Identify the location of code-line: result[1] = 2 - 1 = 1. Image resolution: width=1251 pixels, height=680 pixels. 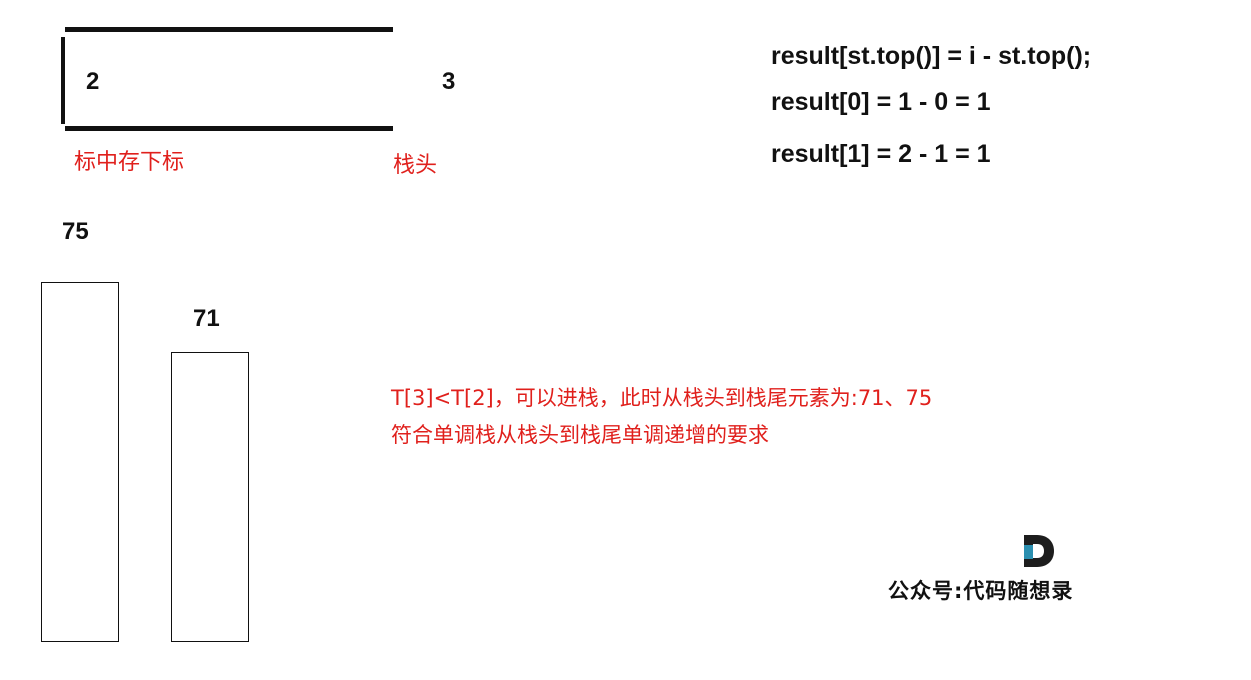
(881, 154).